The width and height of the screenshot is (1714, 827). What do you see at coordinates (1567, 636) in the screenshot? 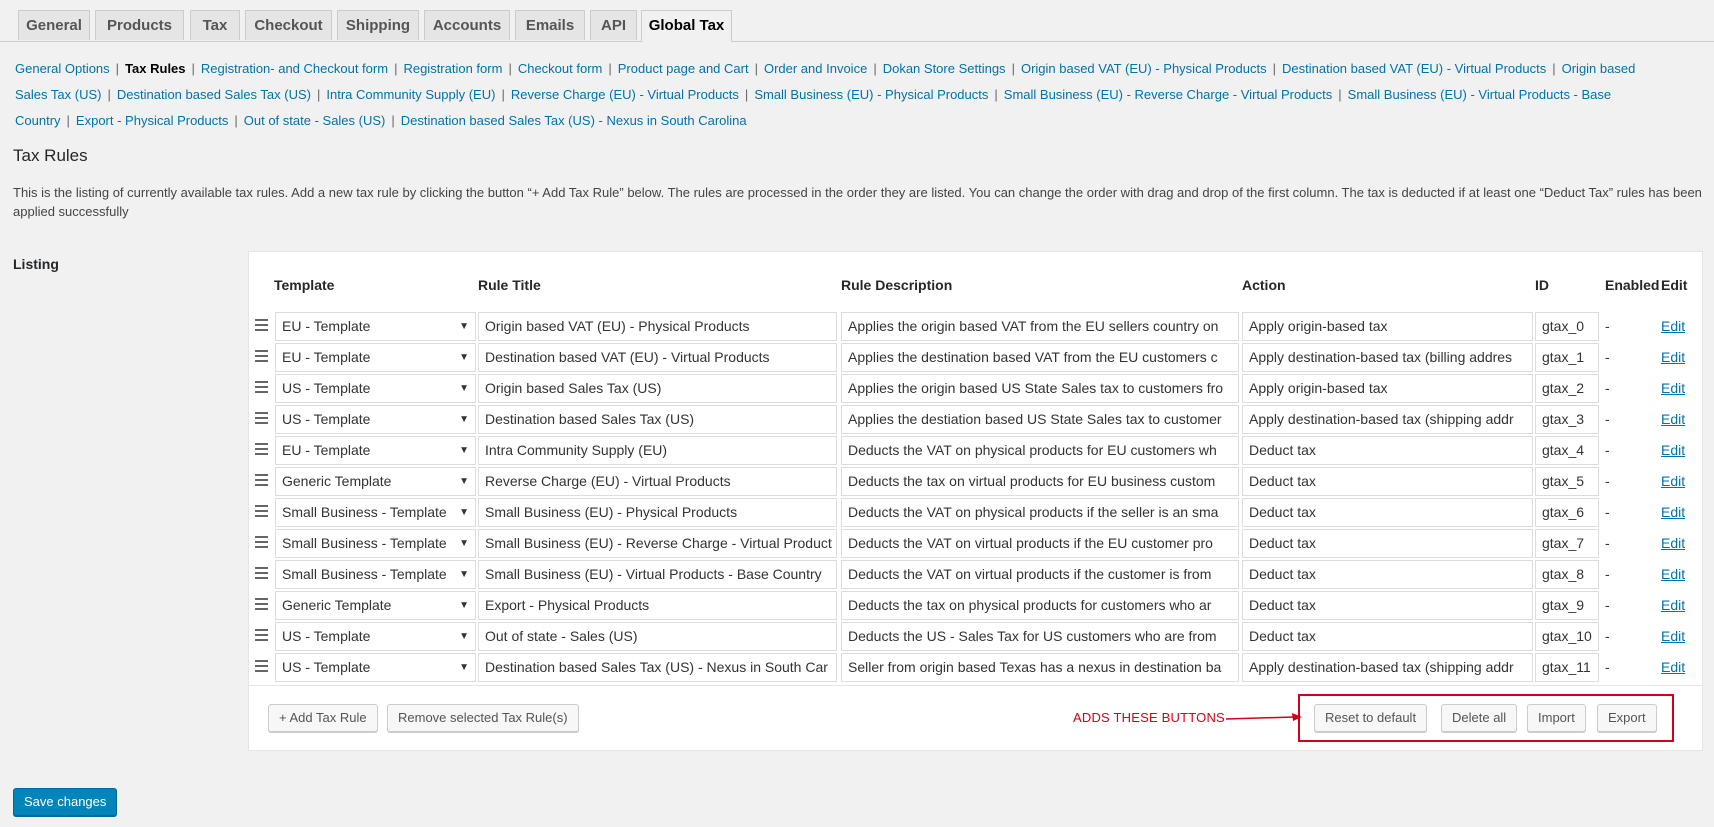
I see `rule-id-input: gtax_10` at bounding box center [1567, 636].